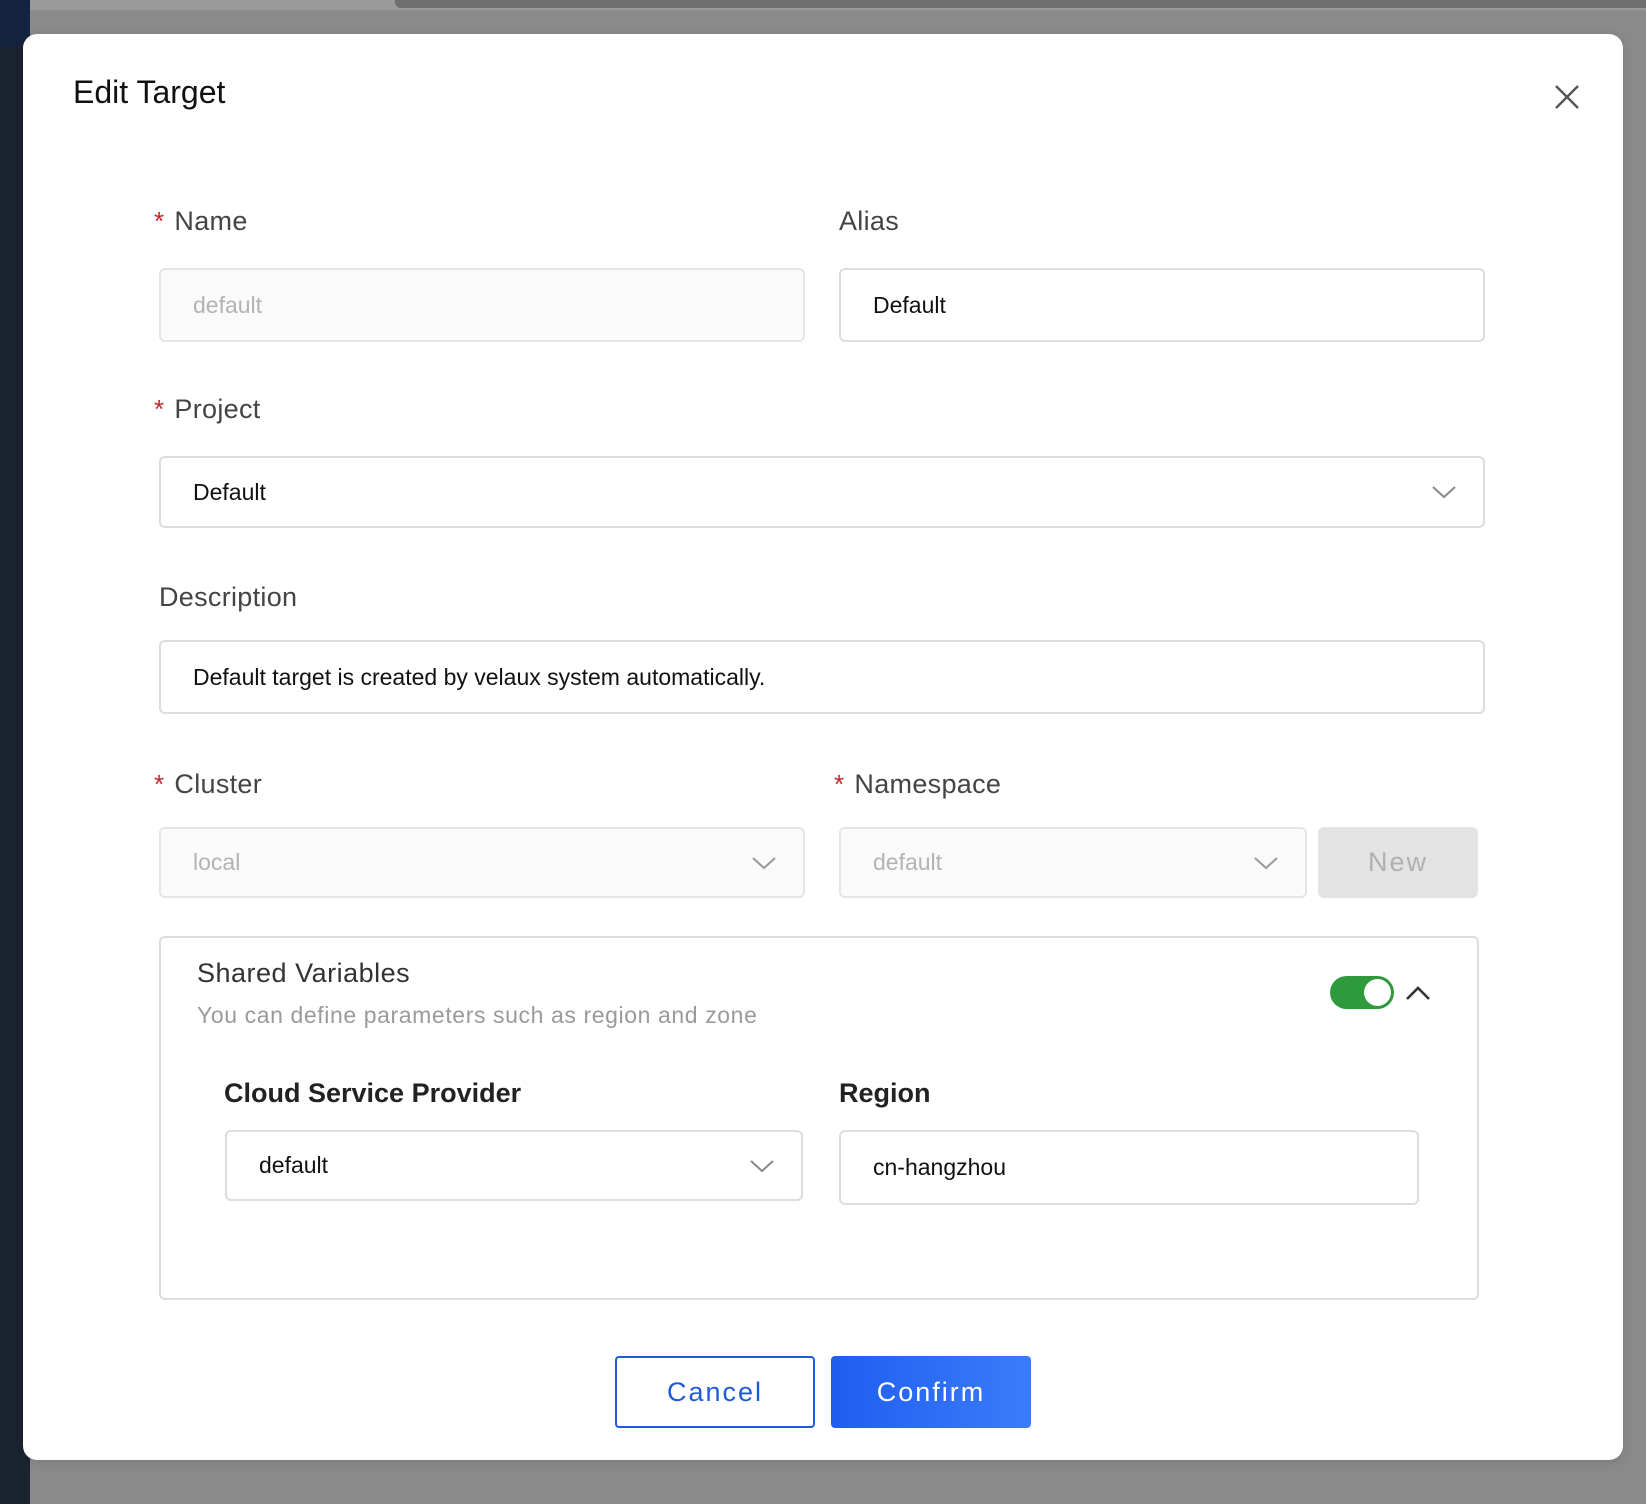 The width and height of the screenshot is (1646, 1504). Describe the element at coordinates (373, 1093) in the screenshot. I see `cloud-service-provider-label: Cloud Service Provider` at that location.